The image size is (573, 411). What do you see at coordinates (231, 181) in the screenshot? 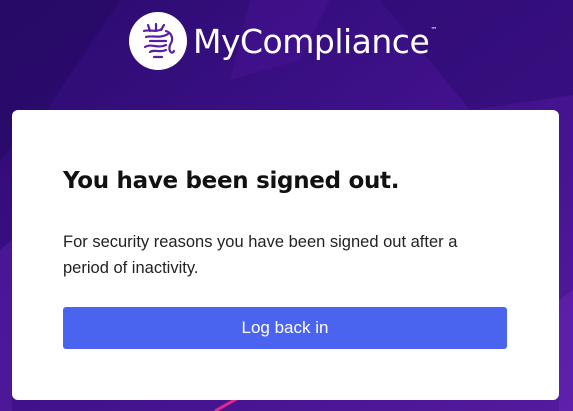
I see `page-title: You have been signed out.` at bounding box center [231, 181].